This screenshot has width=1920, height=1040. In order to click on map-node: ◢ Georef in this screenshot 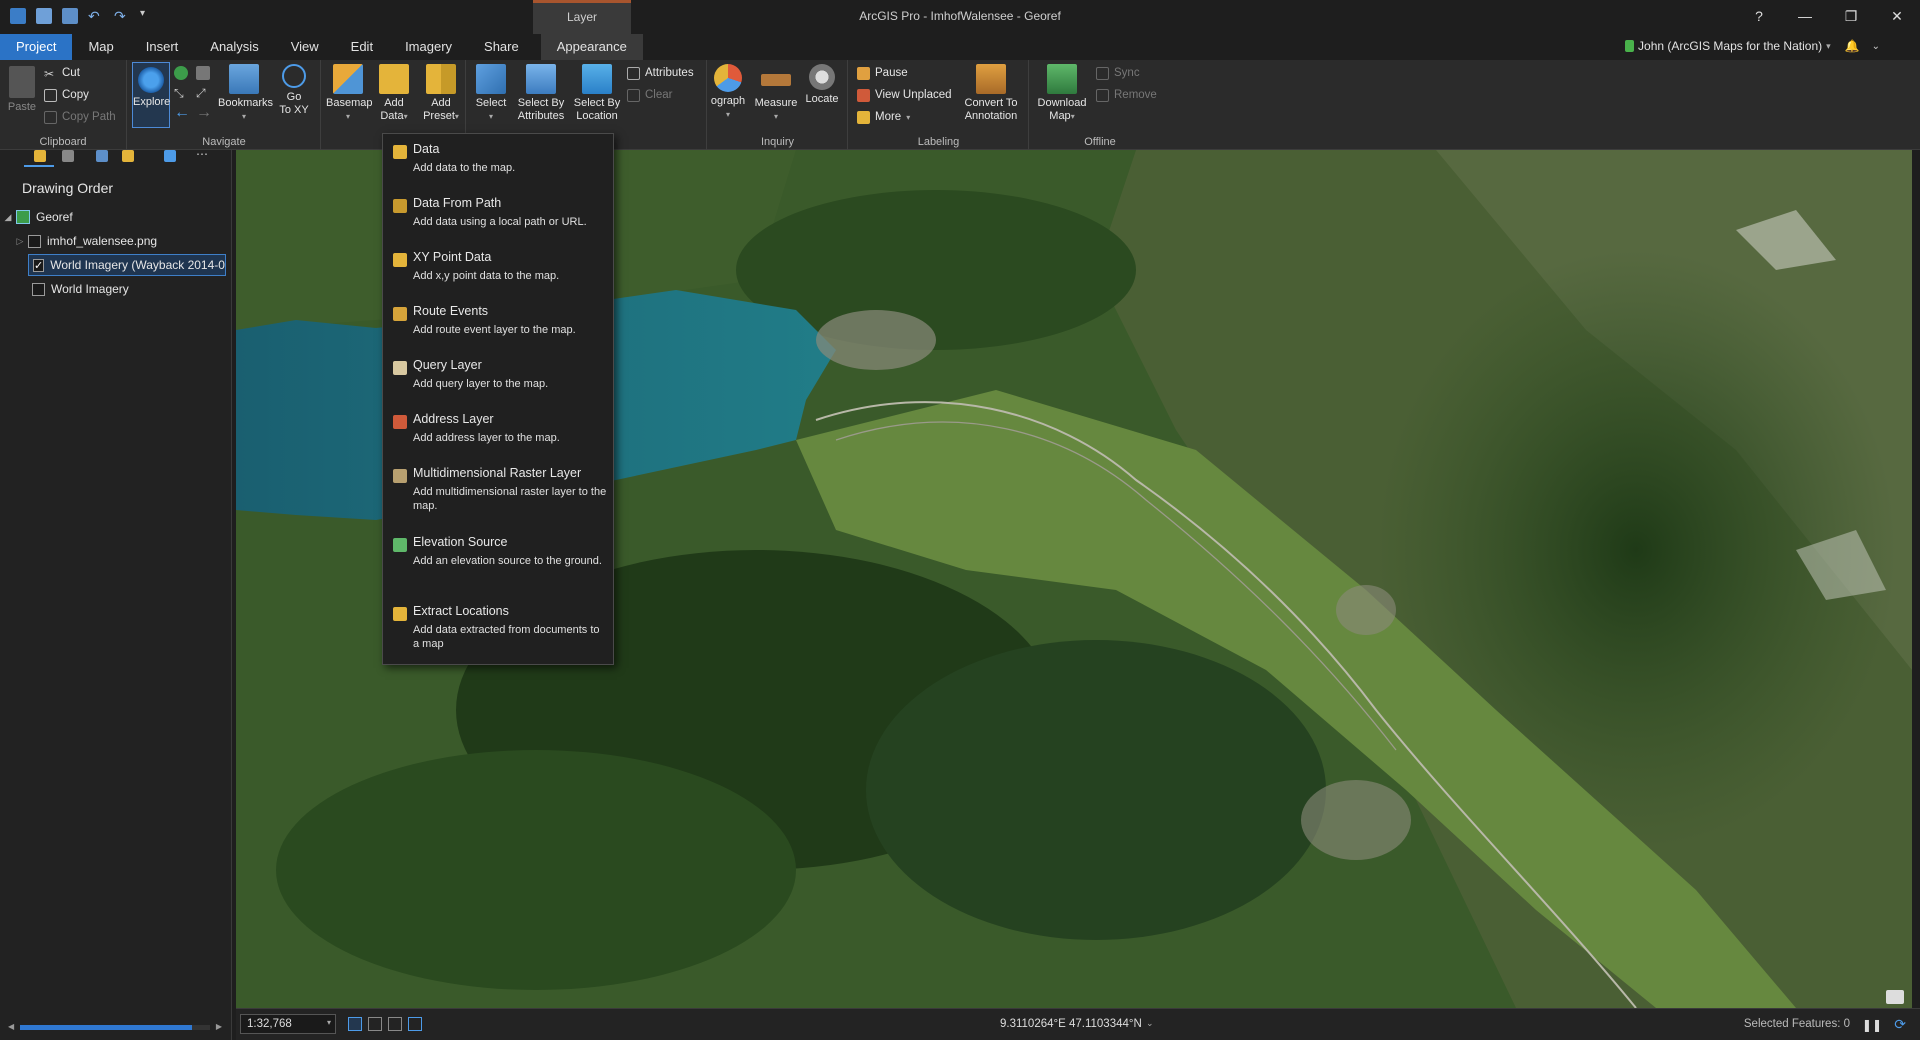, I will do `click(114, 217)`.